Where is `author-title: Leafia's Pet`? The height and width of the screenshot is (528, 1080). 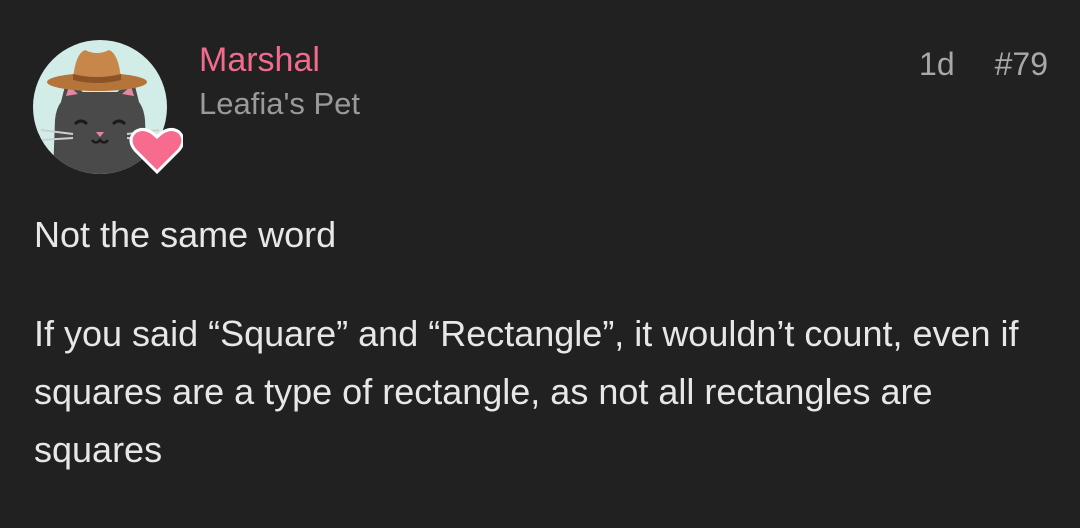
author-title: Leafia's Pet is located at coordinates (280, 103).